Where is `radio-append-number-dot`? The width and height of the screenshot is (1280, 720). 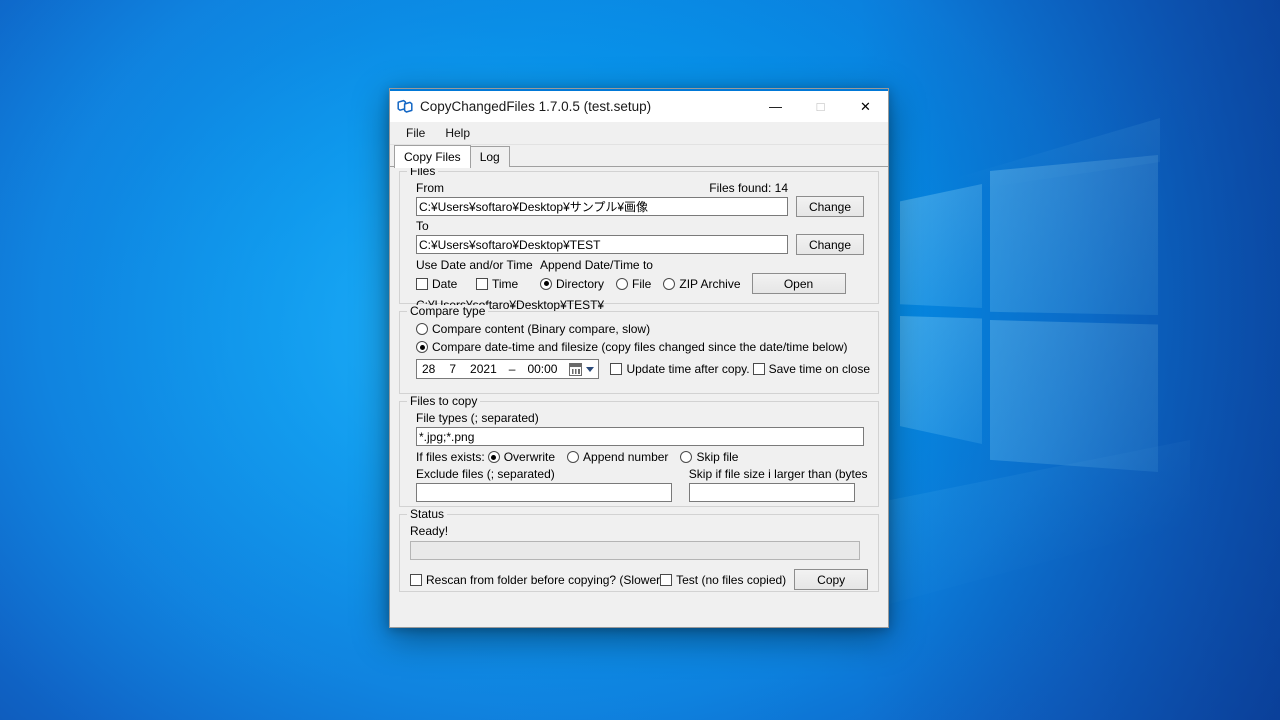
radio-append-number-dot is located at coordinates (573, 457).